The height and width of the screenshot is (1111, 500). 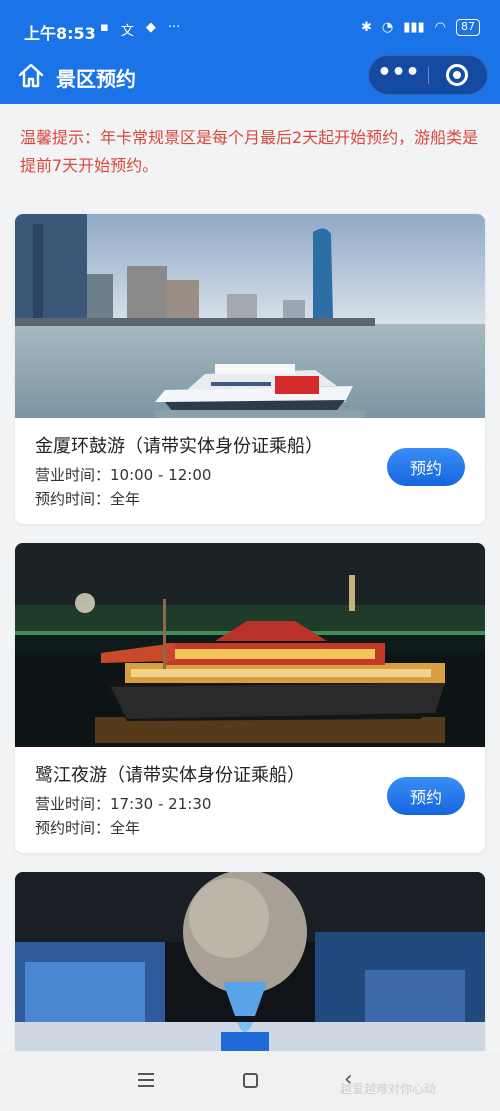 I want to click on target-circle-icon, so click(x=457, y=75).